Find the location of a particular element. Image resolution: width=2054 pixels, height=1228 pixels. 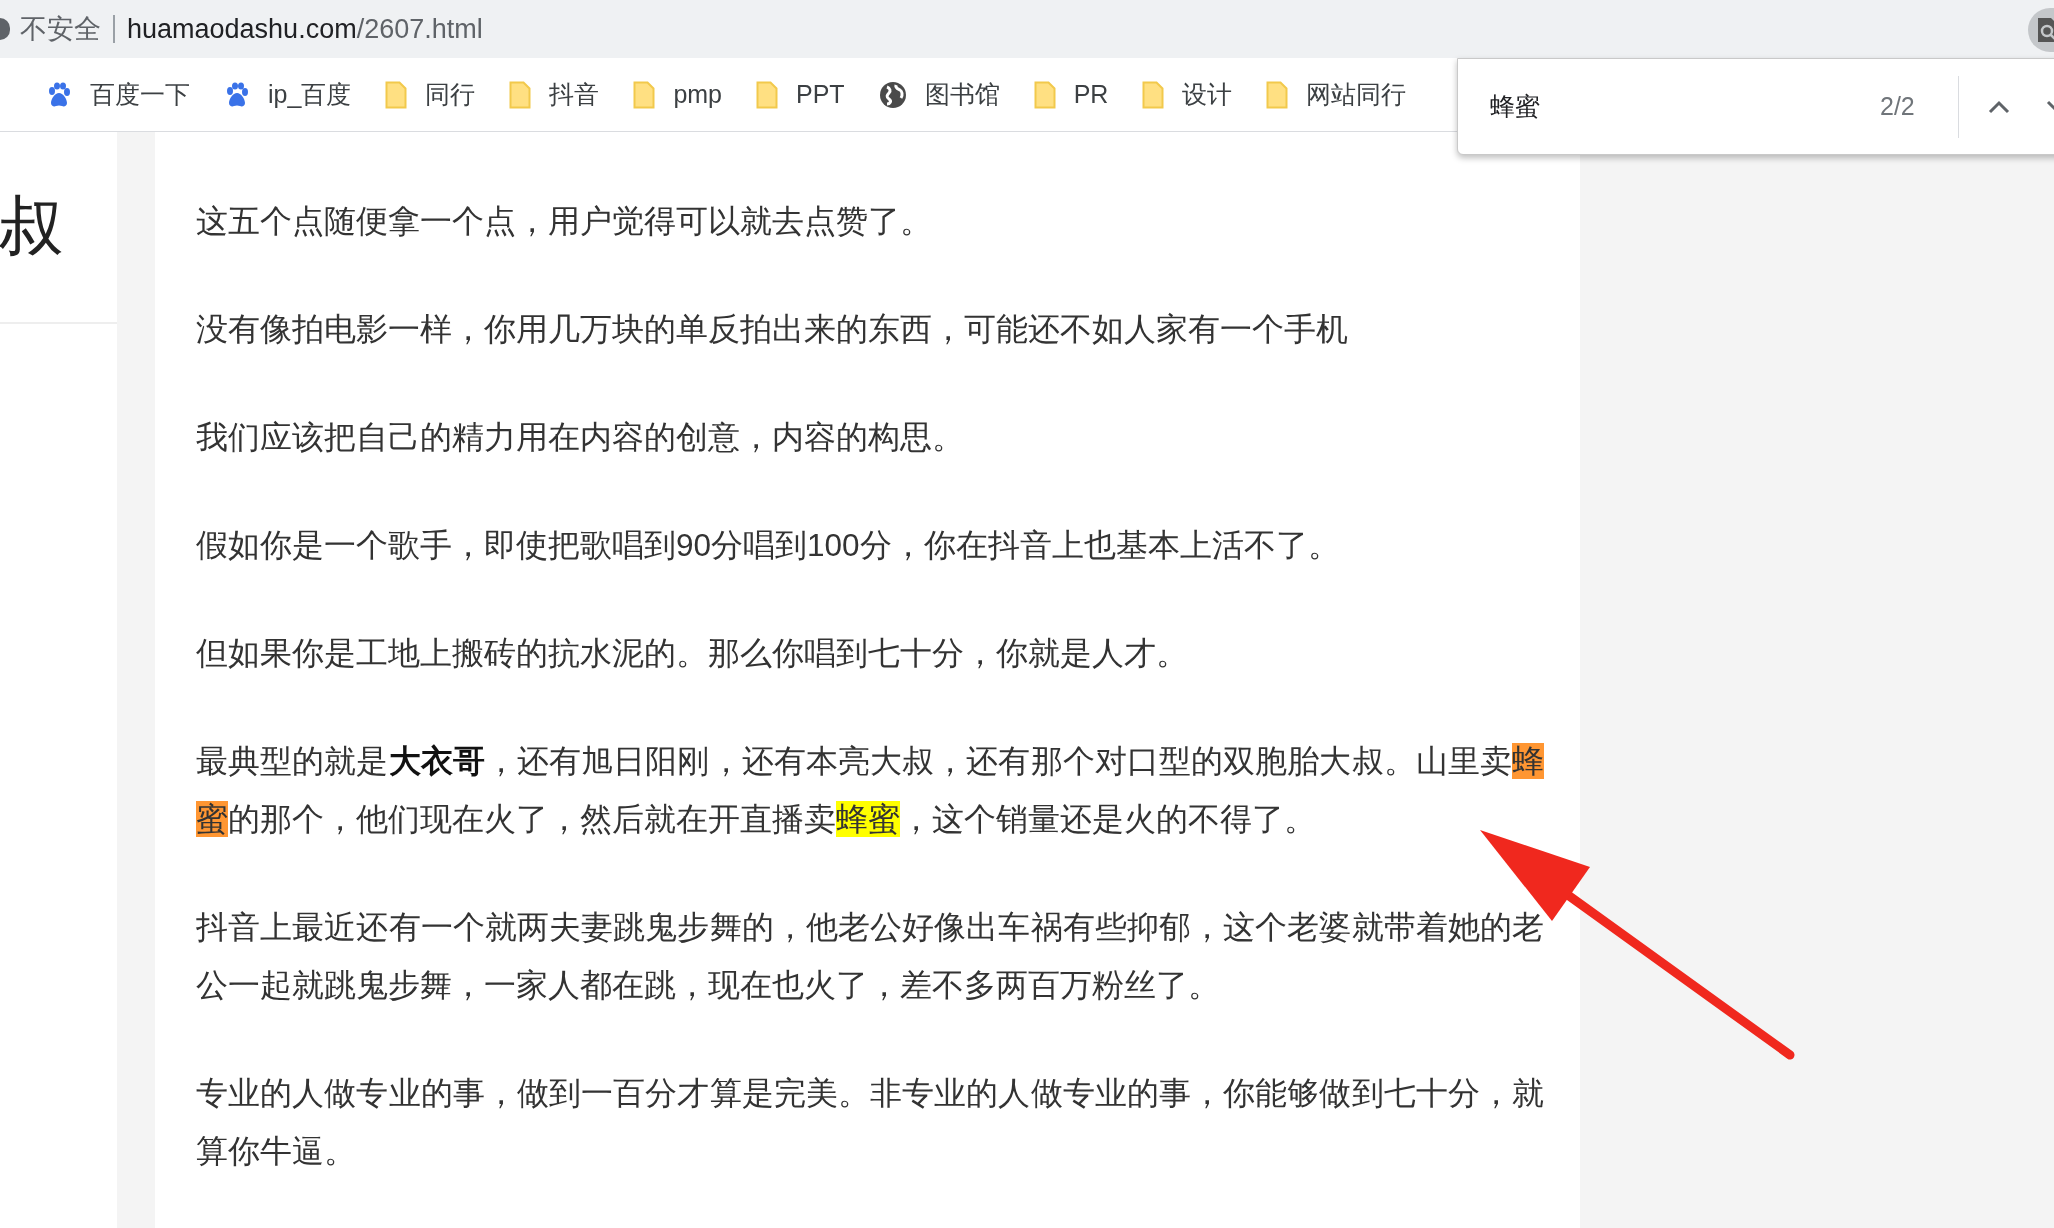

bookmark: 网站同行 is located at coordinates (1336, 94).